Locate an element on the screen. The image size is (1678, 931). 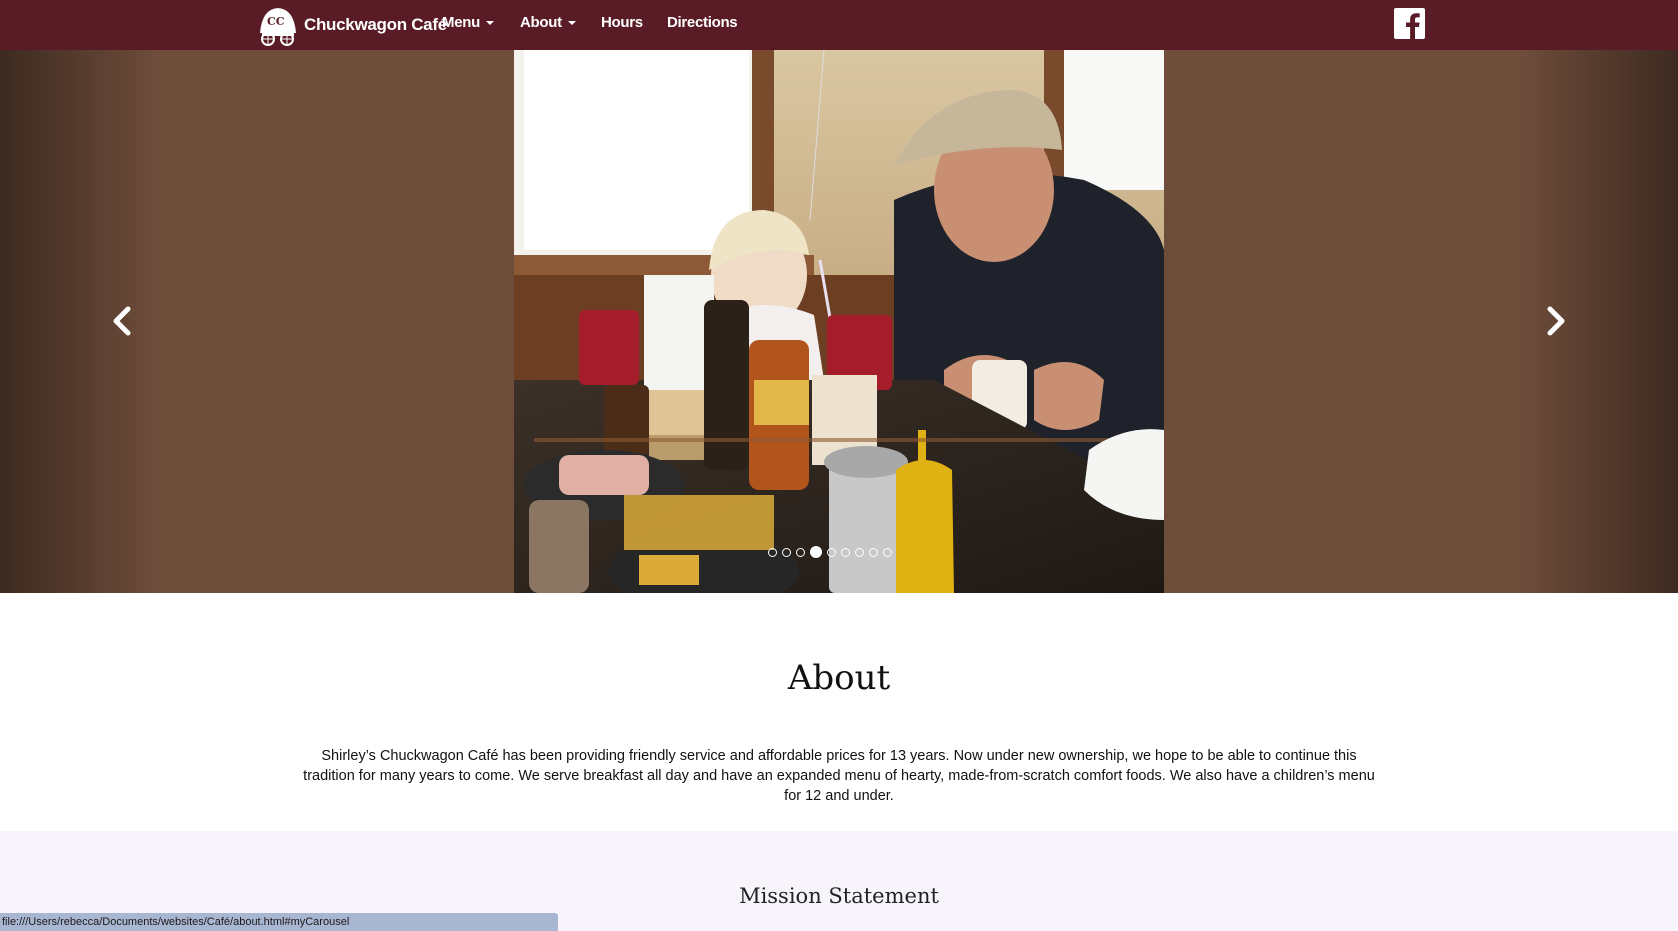
mission-heading: Mission Statement is located at coordinates (839, 896).